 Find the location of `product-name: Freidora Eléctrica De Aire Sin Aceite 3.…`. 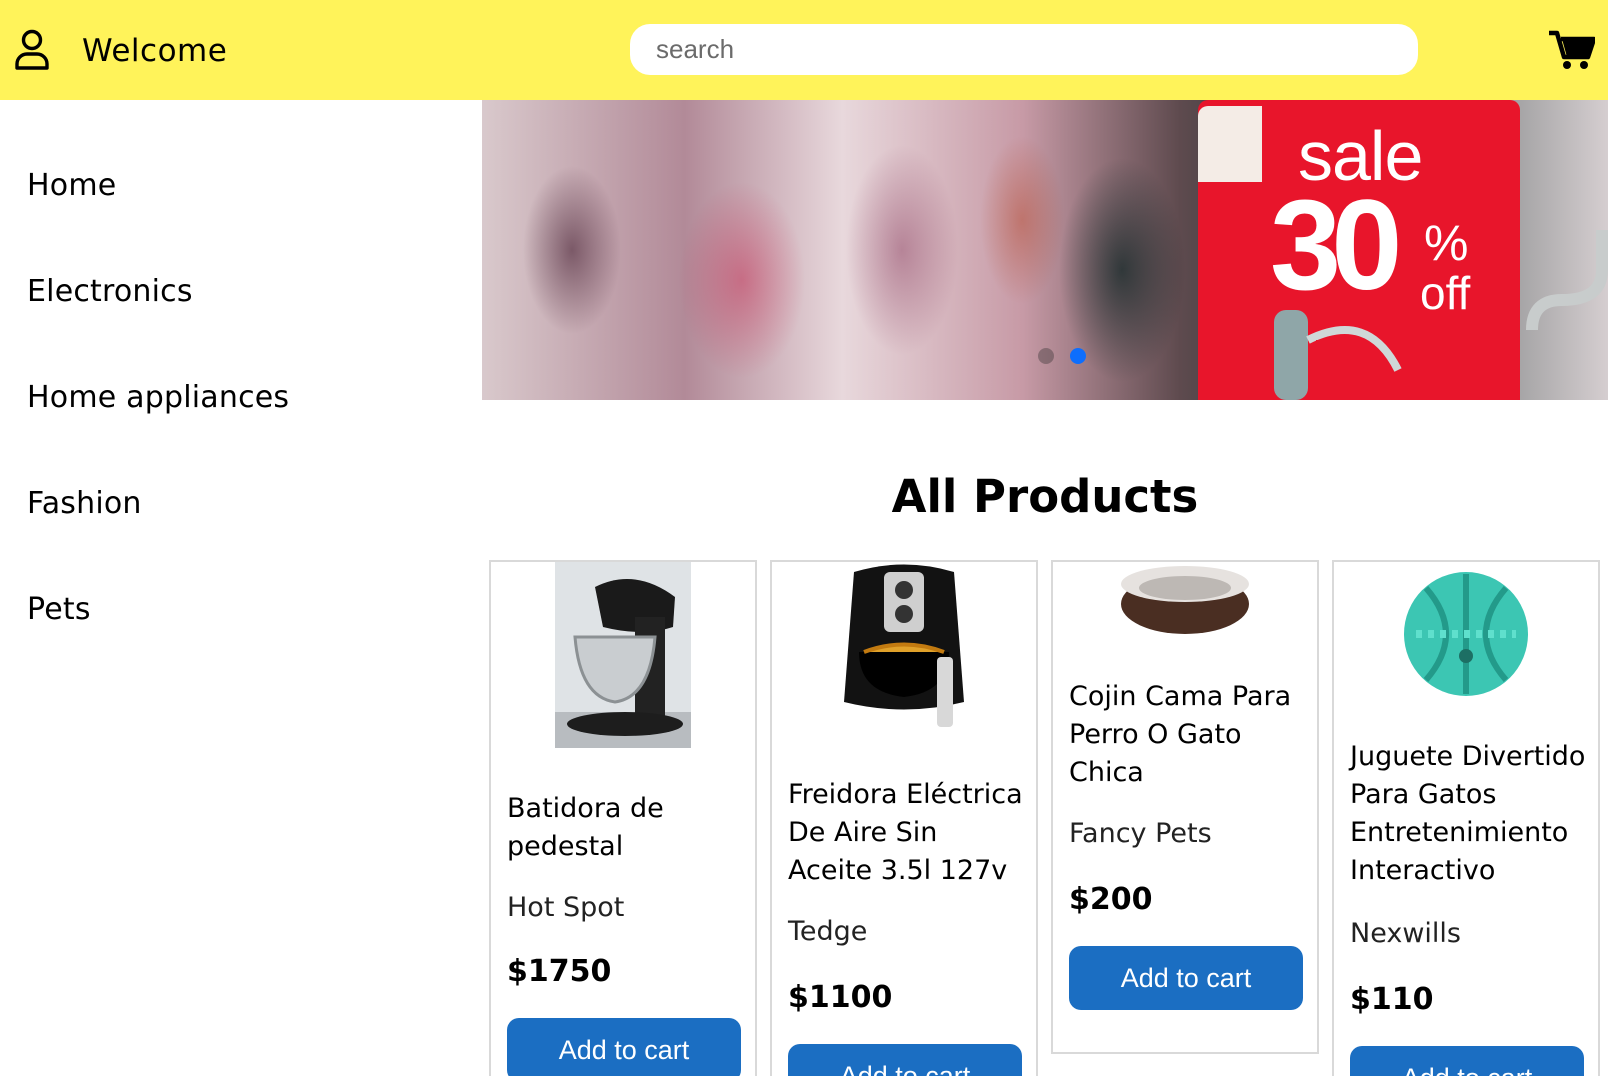

product-name: Freidora Eléctrica De Aire Sin Aceite 3.… is located at coordinates (908, 833).